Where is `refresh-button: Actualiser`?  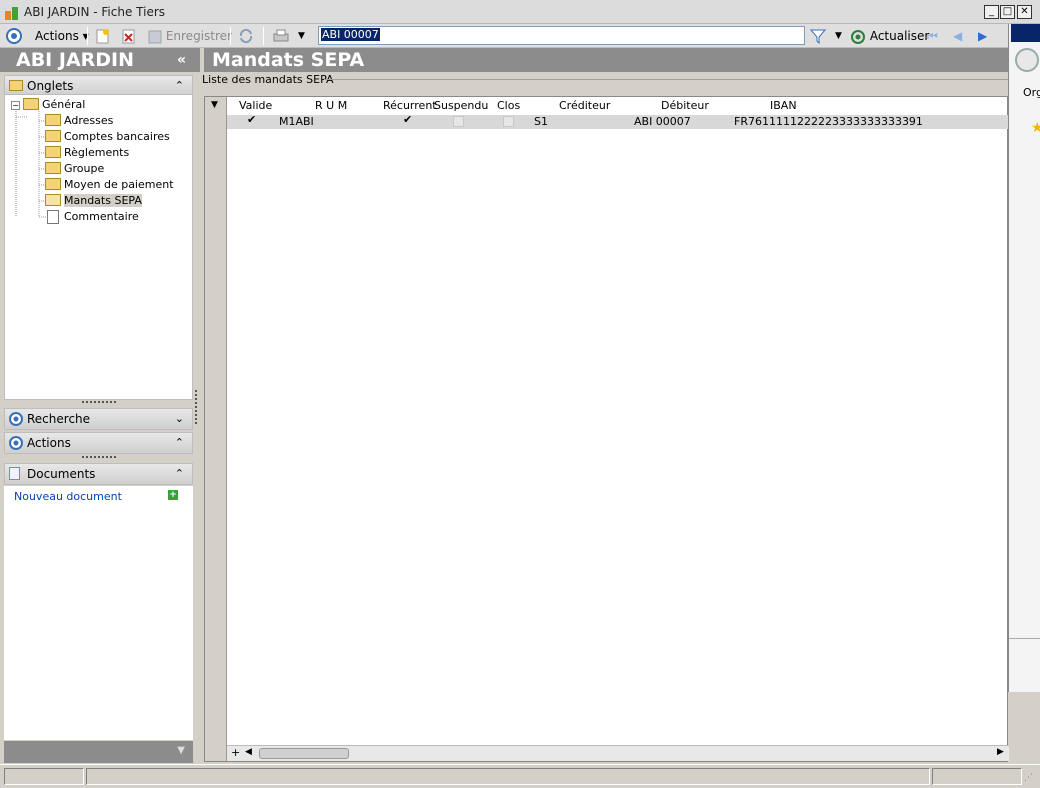
refresh-button: Actualiser is located at coordinates (889, 36).